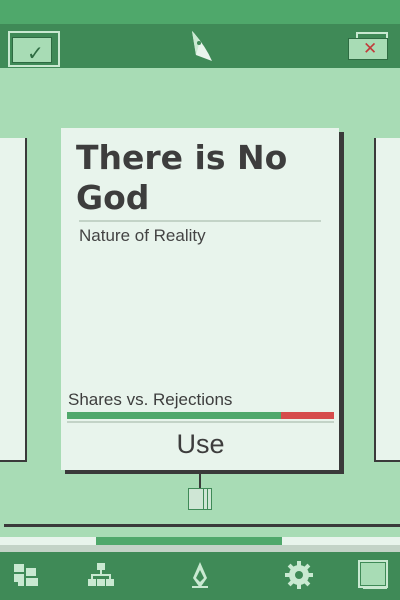 This screenshot has height=600, width=400. I want to click on use-divider, so click(200, 422).